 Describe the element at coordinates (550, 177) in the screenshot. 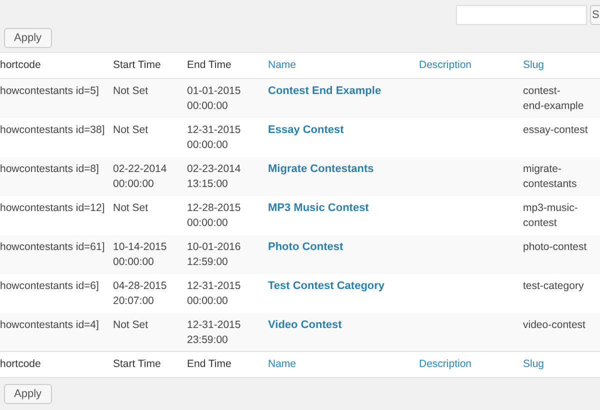

I see `slug-text: migrate- contestants` at that location.